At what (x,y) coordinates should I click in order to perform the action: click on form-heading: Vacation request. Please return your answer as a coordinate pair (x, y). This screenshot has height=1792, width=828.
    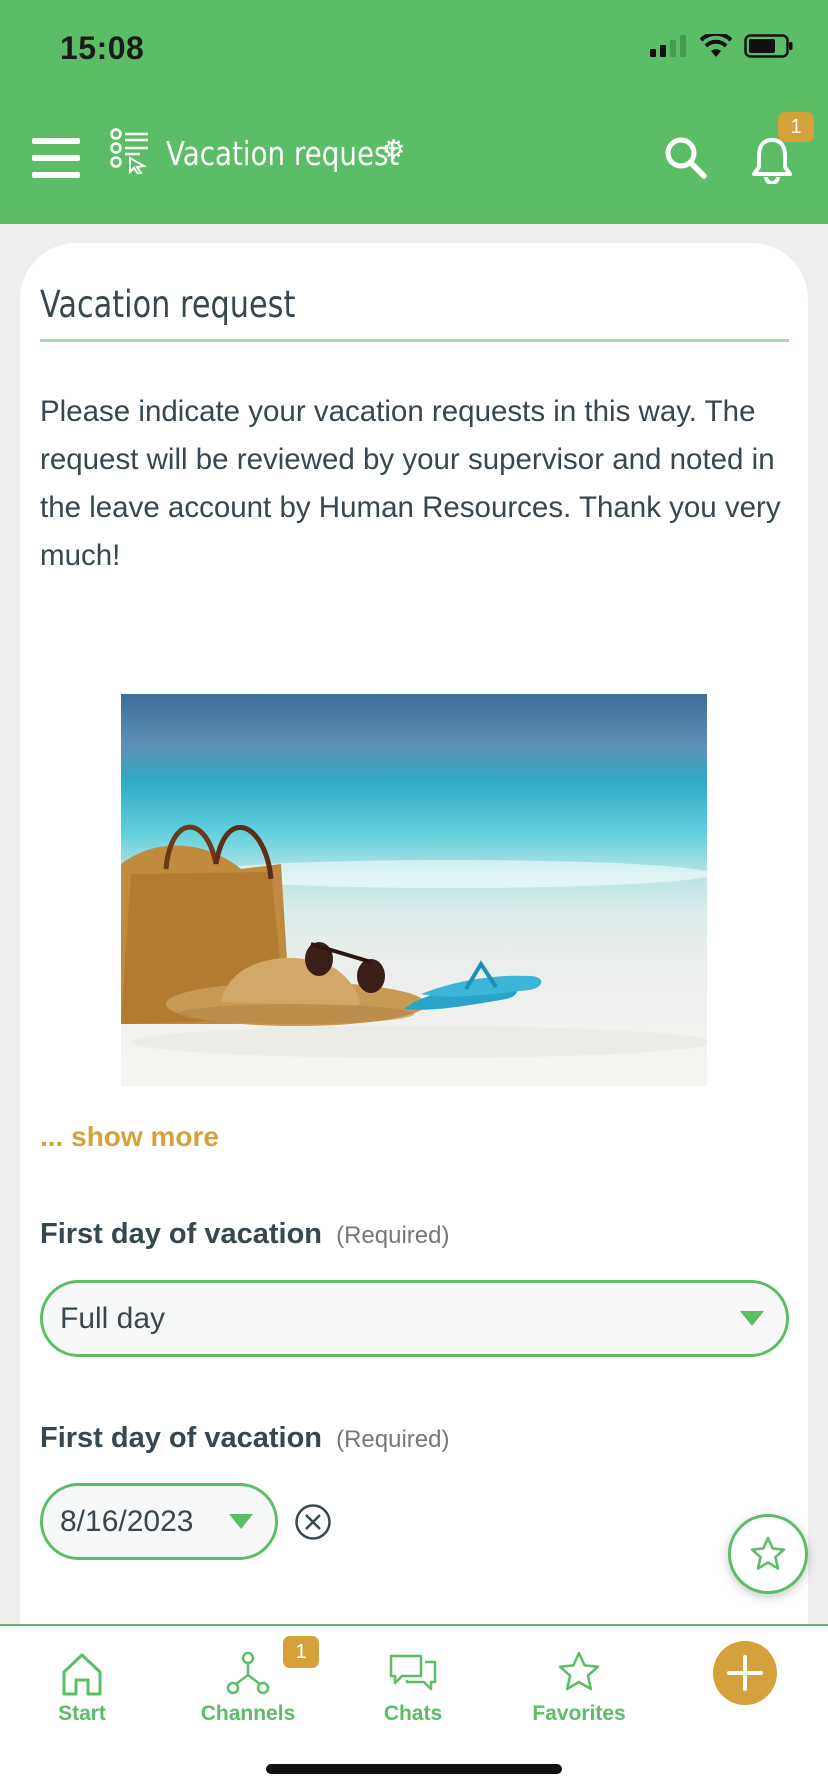
    Looking at the image, I should click on (168, 304).